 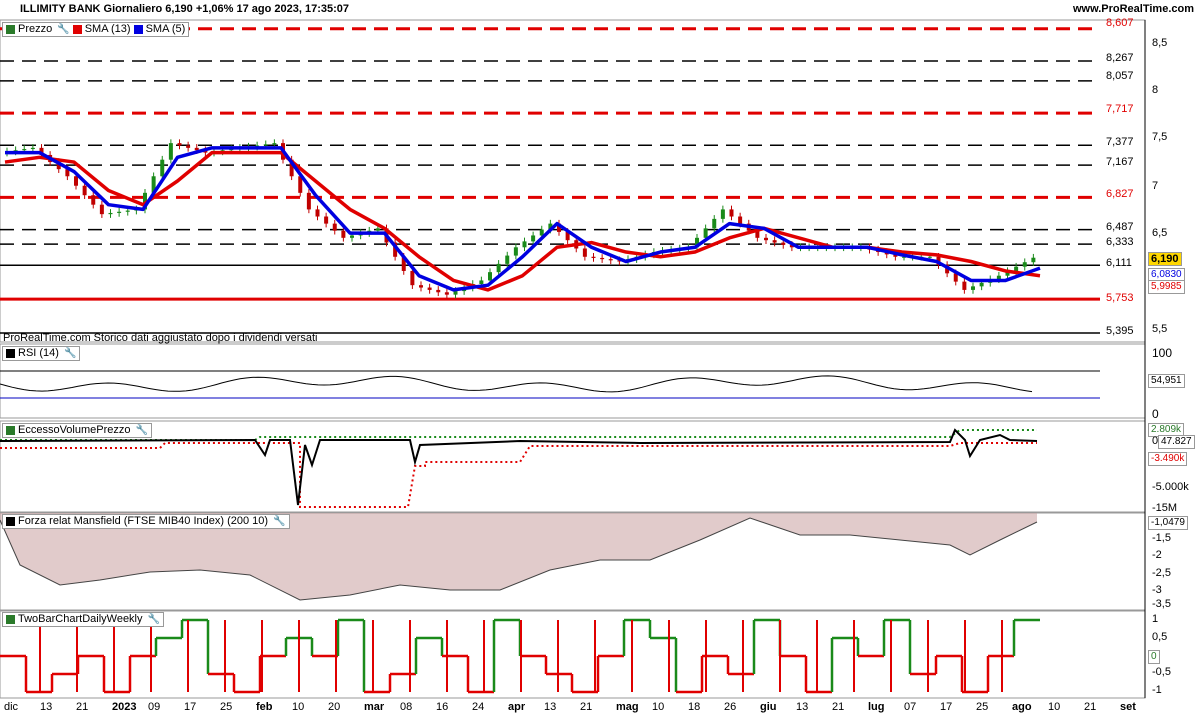 What do you see at coordinates (1161, 573) in the screenshot?
I see `mansfield-tick: -2,5` at bounding box center [1161, 573].